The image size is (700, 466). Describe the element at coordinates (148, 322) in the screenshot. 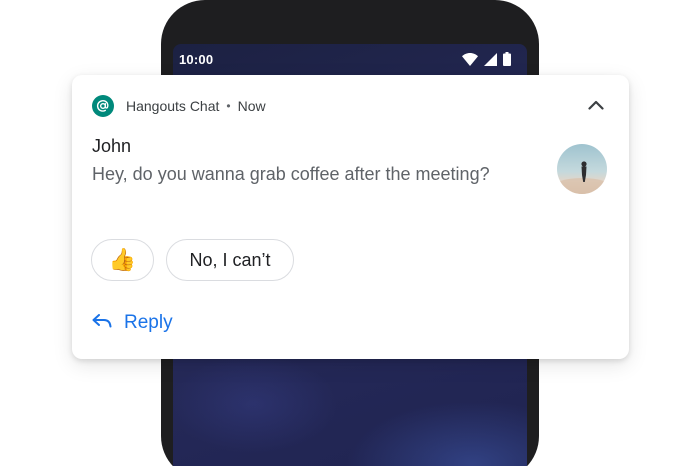

I see `reply-label: Reply` at that location.